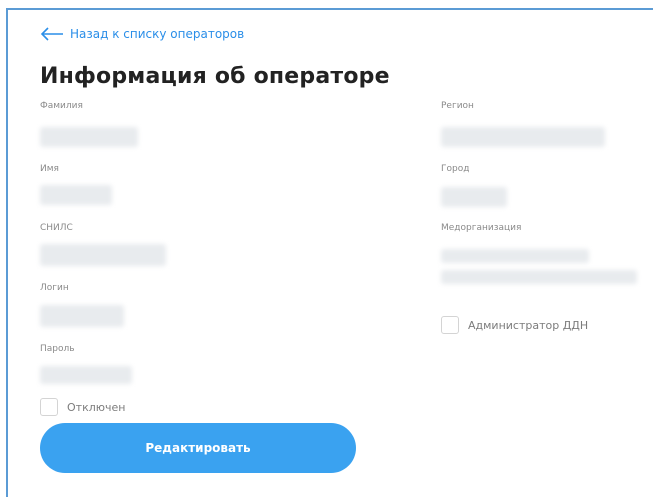  Describe the element at coordinates (56, 228) in the screenshot. I see `field-label-snils: СНИЛС` at that location.